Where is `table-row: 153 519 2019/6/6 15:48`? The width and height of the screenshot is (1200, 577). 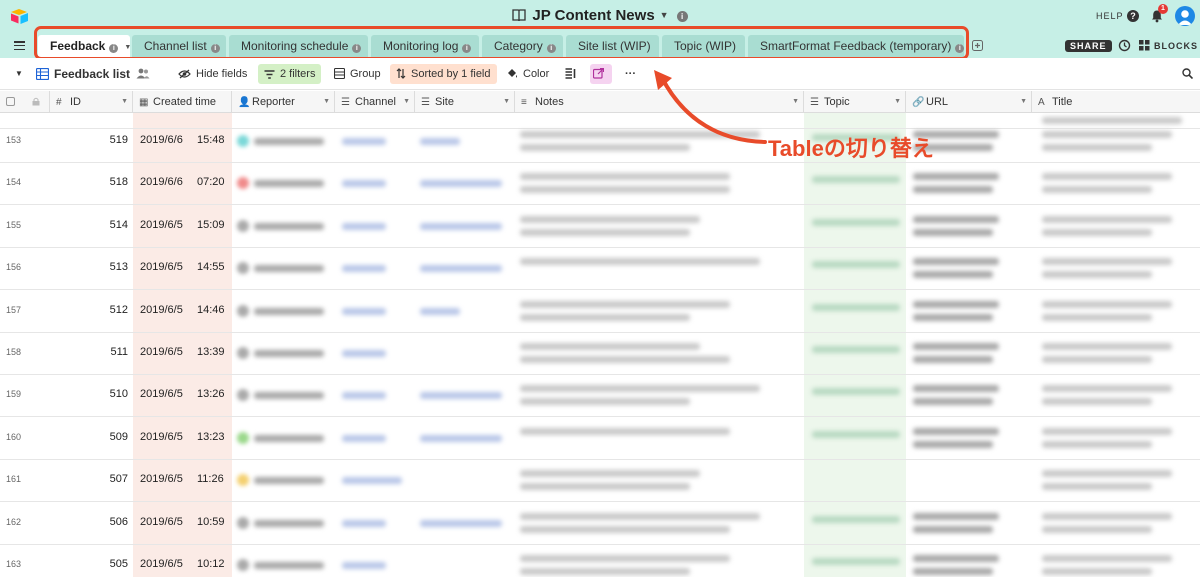 table-row: 153 519 2019/6/6 15:48 is located at coordinates (600, 142).